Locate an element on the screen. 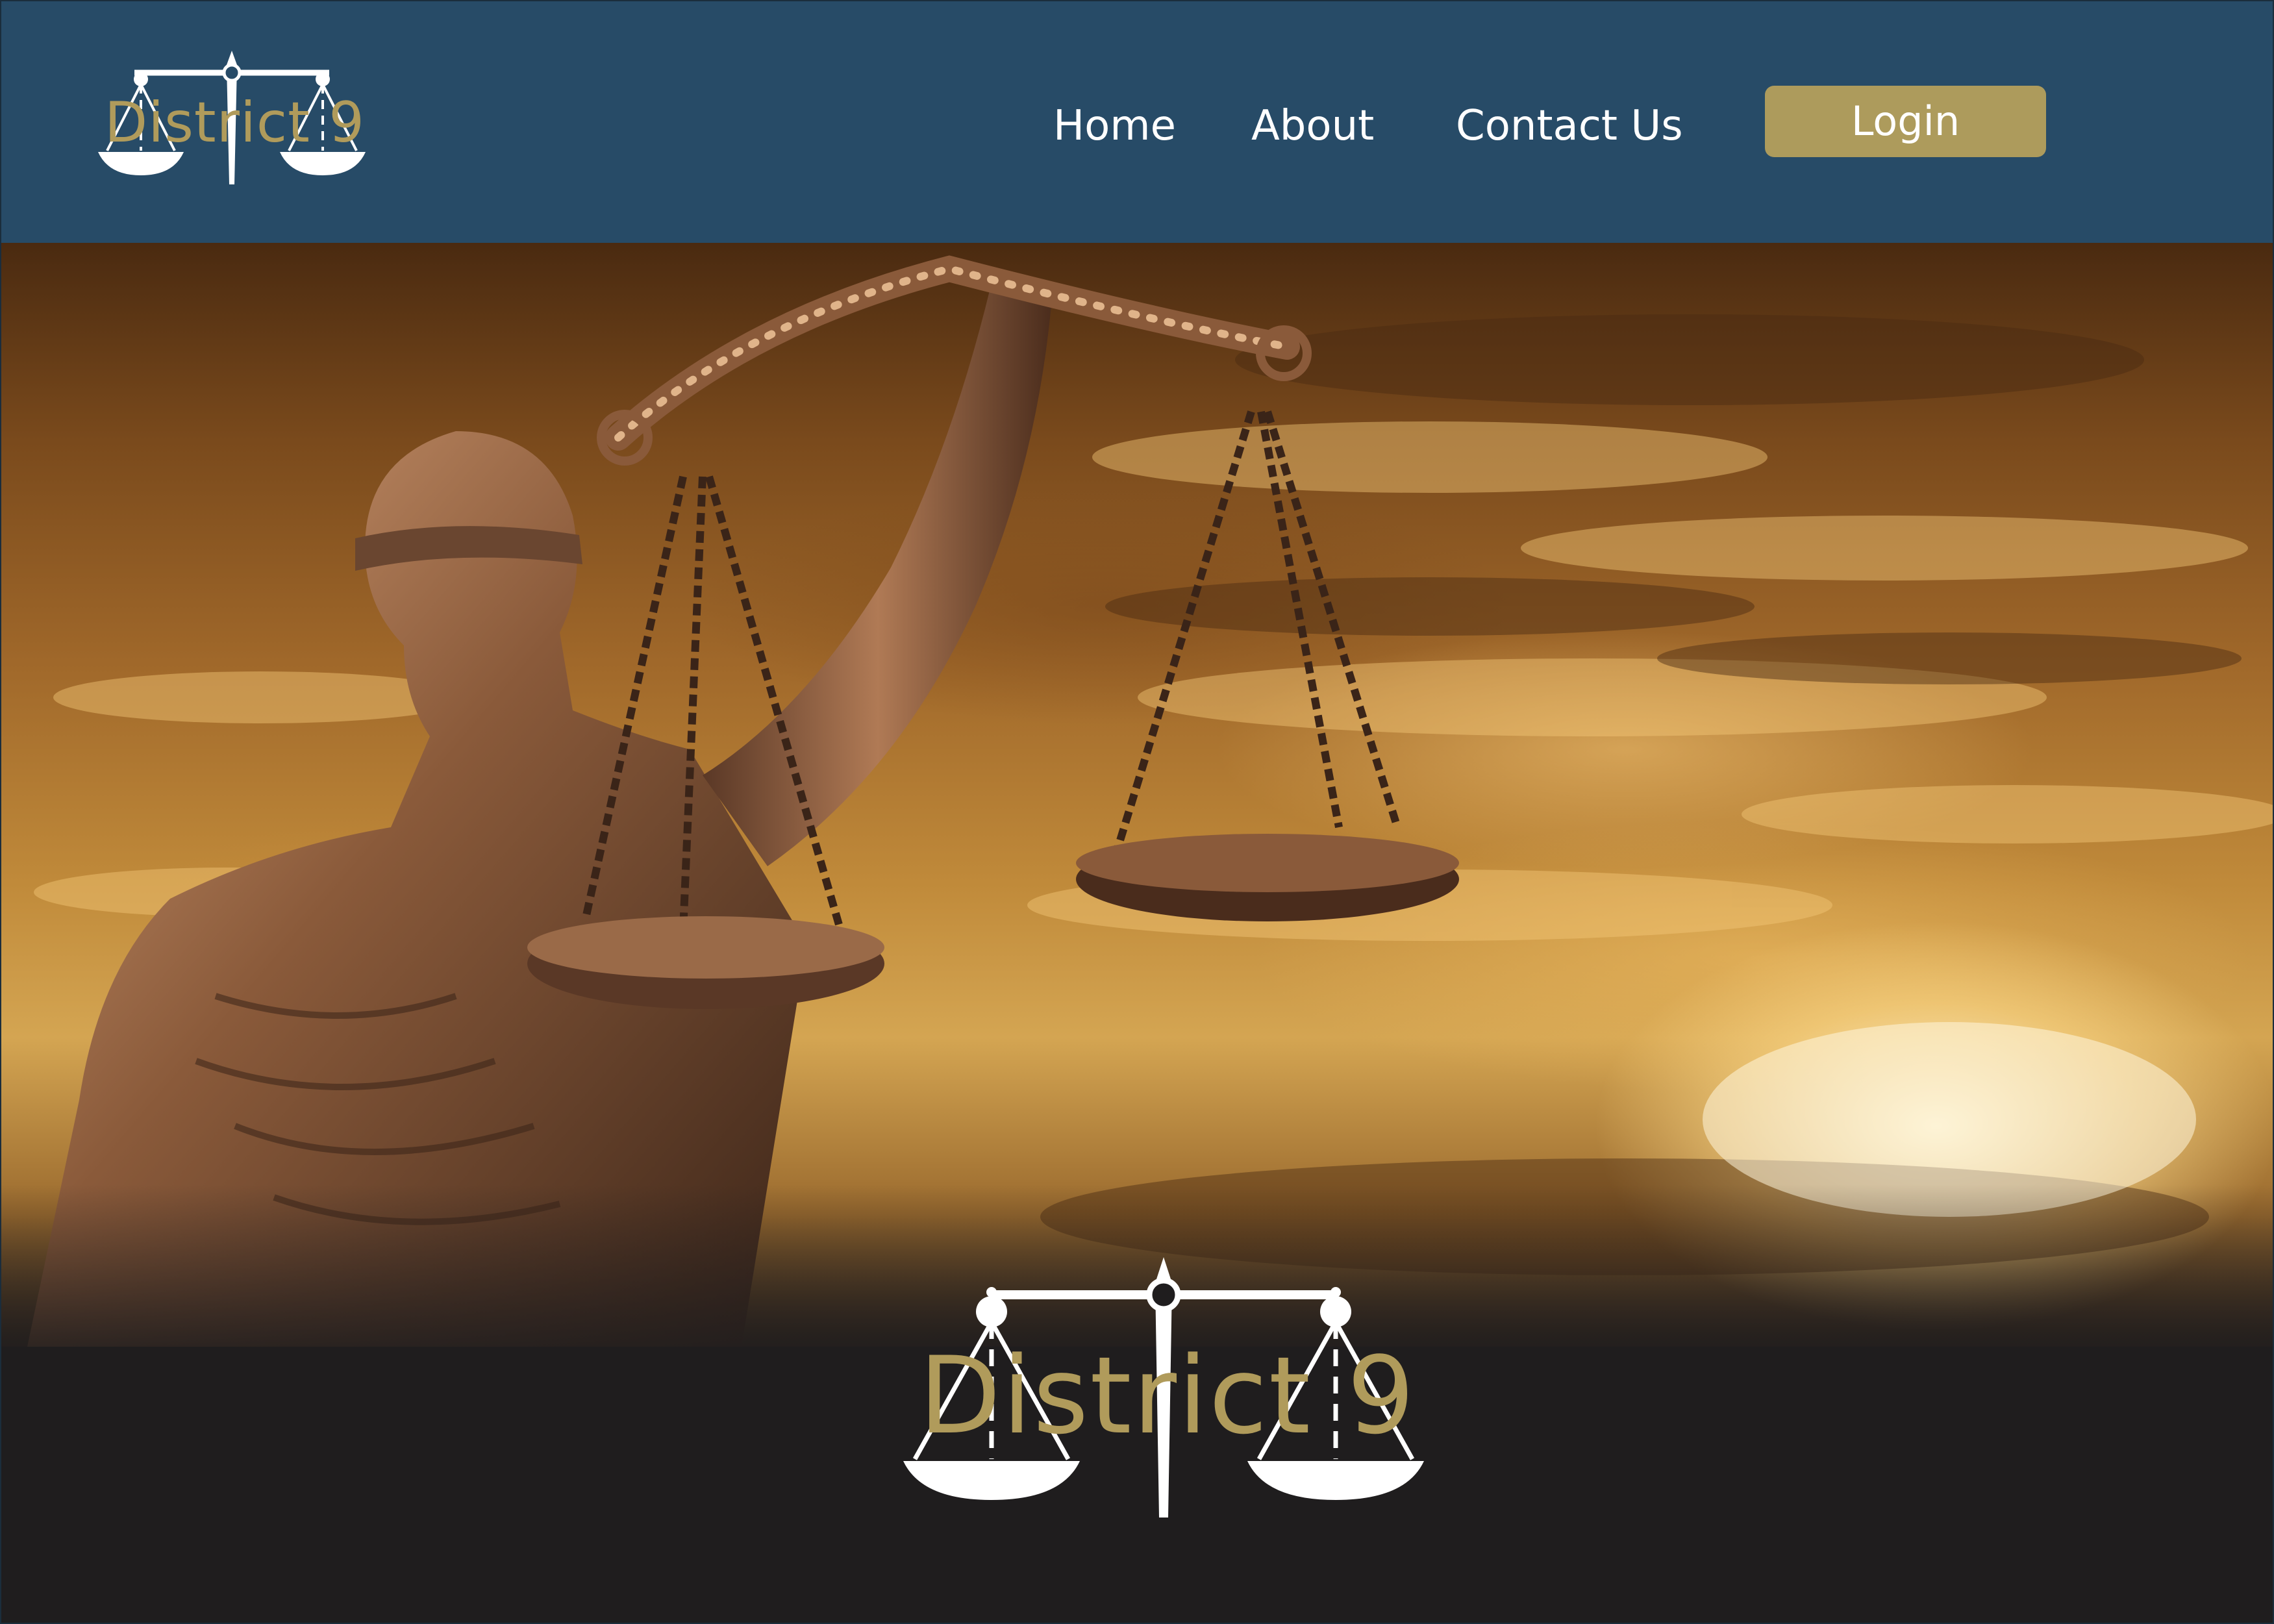  brand-logo-link: District 9 is located at coordinates (232, 120).